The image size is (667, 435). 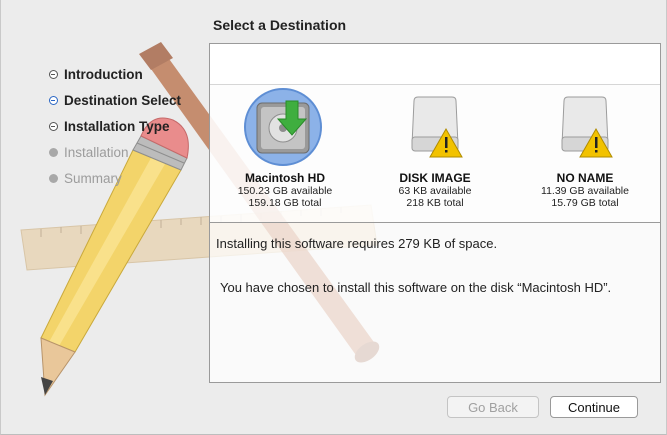 I want to click on step-destination-select: Destination Select, so click(x=115, y=105).